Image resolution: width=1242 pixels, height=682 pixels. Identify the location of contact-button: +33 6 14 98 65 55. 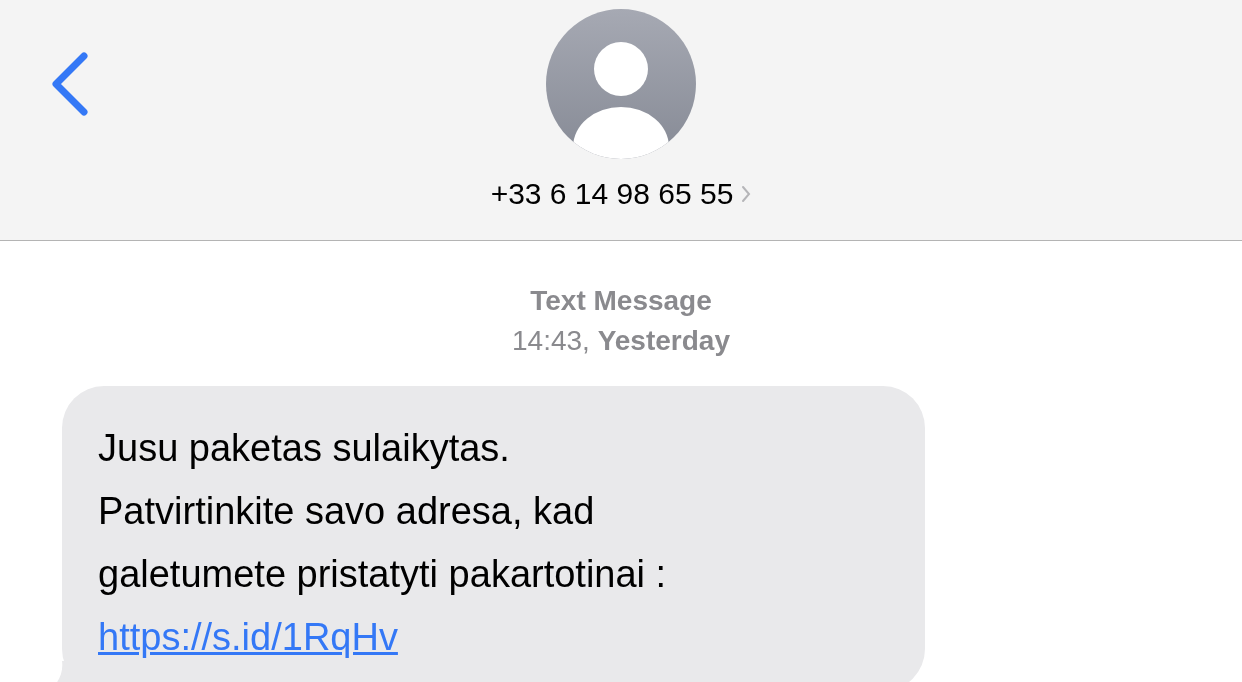
(621, 193).